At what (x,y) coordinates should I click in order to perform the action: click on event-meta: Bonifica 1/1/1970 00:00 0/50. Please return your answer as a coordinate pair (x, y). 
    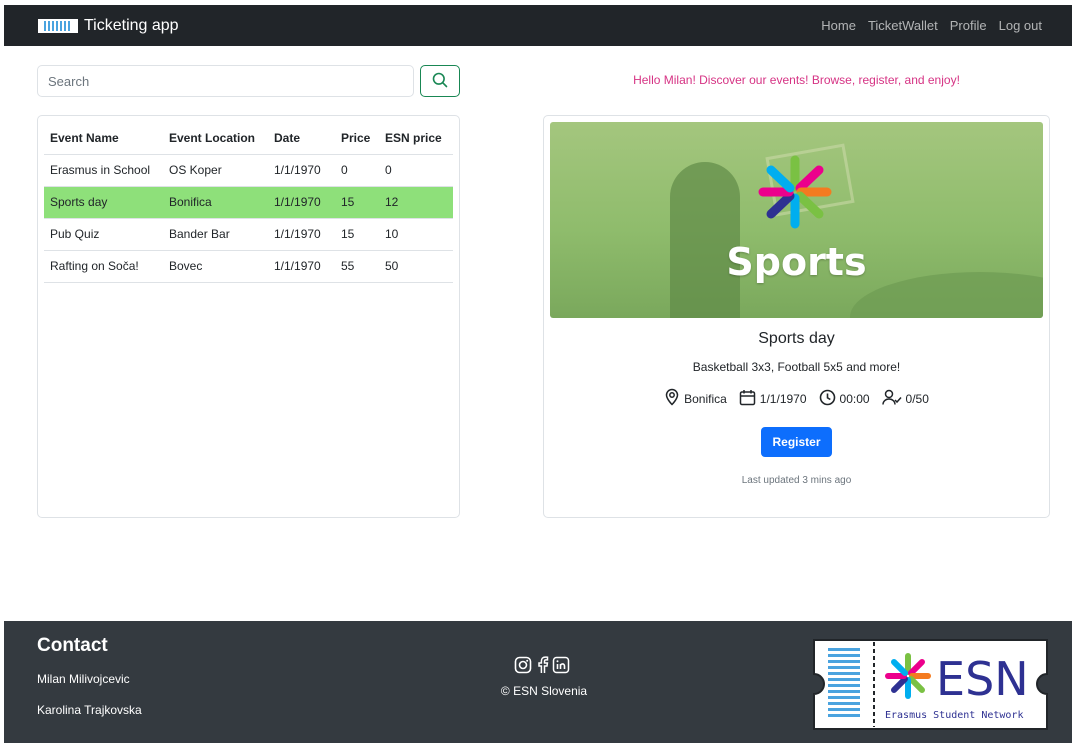
    Looking at the image, I should click on (796, 398).